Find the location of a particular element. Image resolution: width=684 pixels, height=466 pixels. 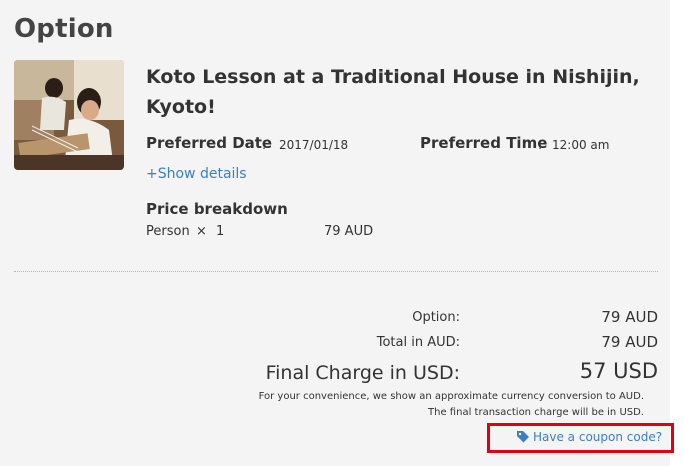

preferred-date-value: 2017/01/18 is located at coordinates (314, 145).